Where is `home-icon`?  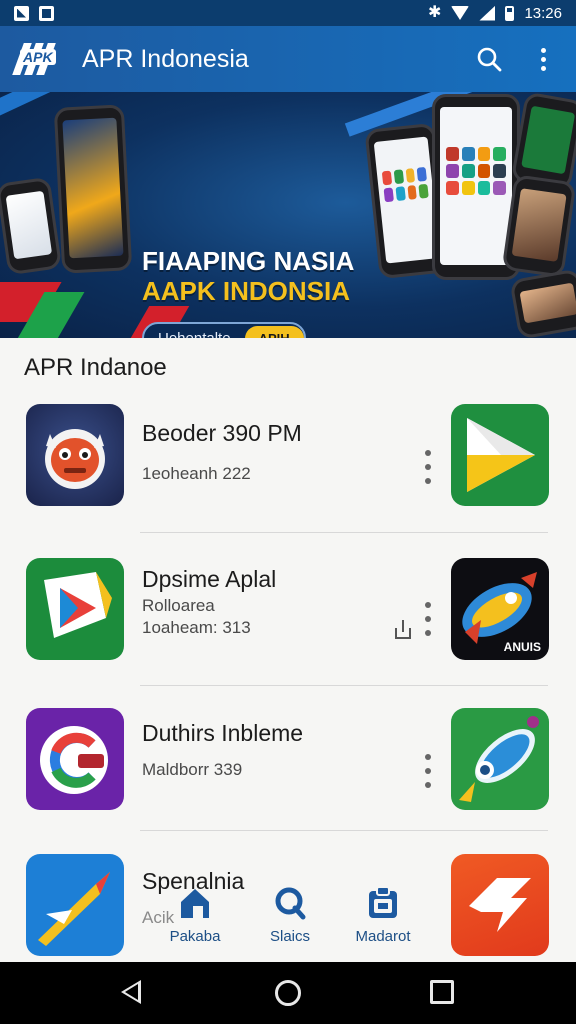
home-icon is located at coordinates (195, 903).